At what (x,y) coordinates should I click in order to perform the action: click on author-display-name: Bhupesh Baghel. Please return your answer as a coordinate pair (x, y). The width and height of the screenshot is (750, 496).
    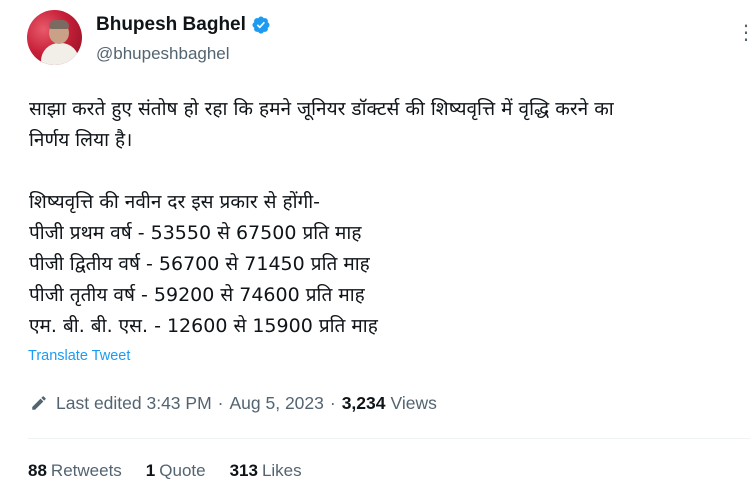
    Looking at the image, I should click on (171, 25).